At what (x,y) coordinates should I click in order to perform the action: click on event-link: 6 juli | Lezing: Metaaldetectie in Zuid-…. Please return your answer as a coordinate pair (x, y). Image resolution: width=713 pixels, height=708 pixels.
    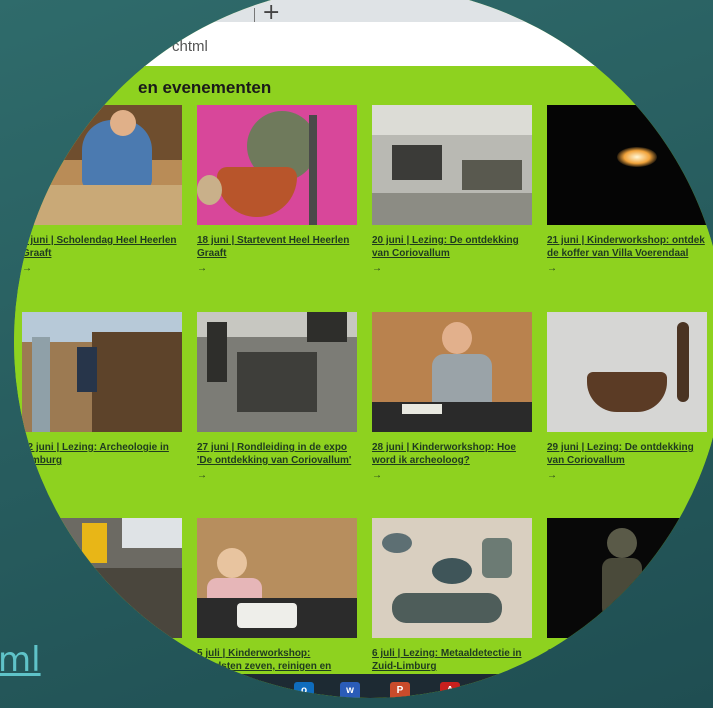
    Looking at the image, I should click on (452, 660).